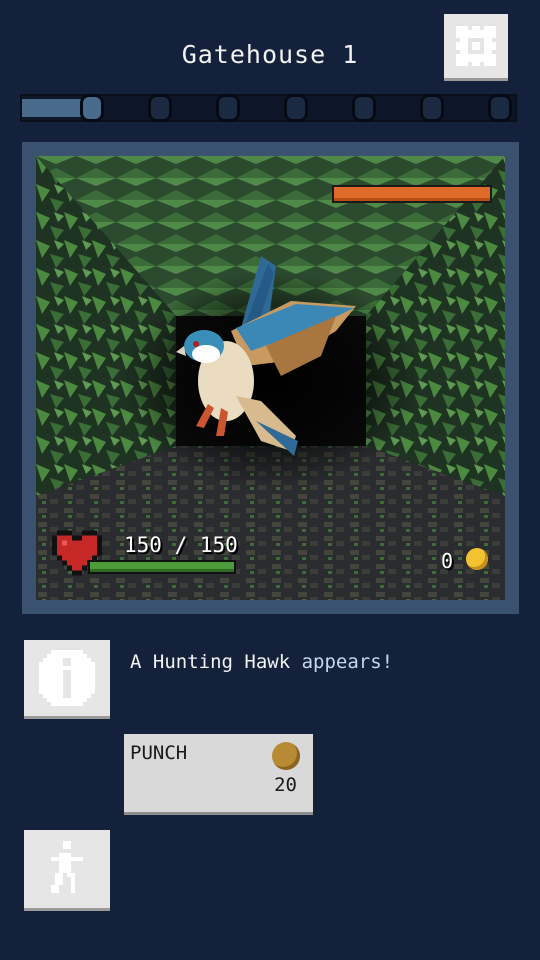  What do you see at coordinates (181, 545) in the screenshot?
I see `player-hp-text: 150 / 150` at bounding box center [181, 545].